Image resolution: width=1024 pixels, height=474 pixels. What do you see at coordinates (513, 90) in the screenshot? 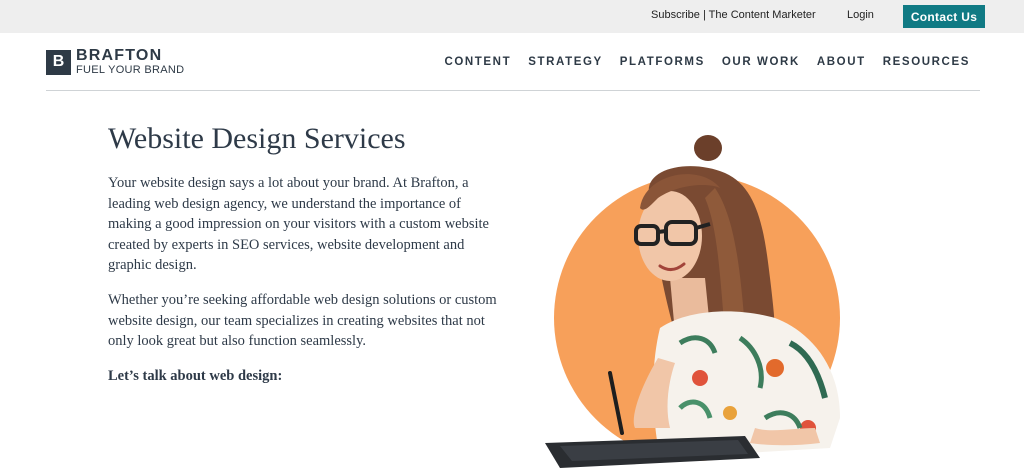
I see `header-divider` at bounding box center [513, 90].